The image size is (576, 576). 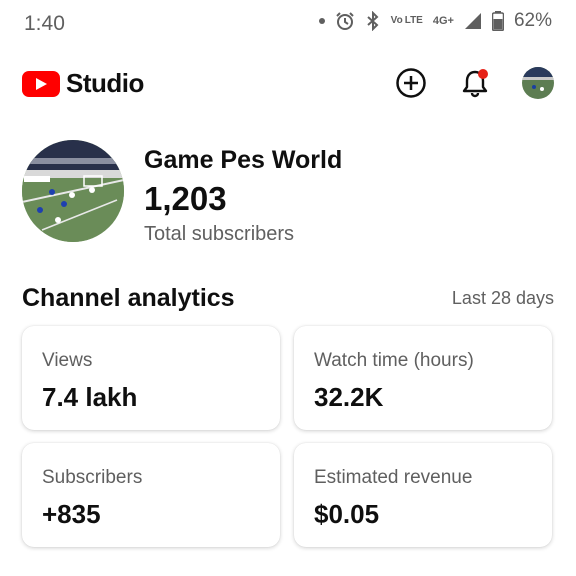 What do you see at coordinates (472, 21) in the screenshot?
I see `signal-icon` at bounding box center [472, 21].